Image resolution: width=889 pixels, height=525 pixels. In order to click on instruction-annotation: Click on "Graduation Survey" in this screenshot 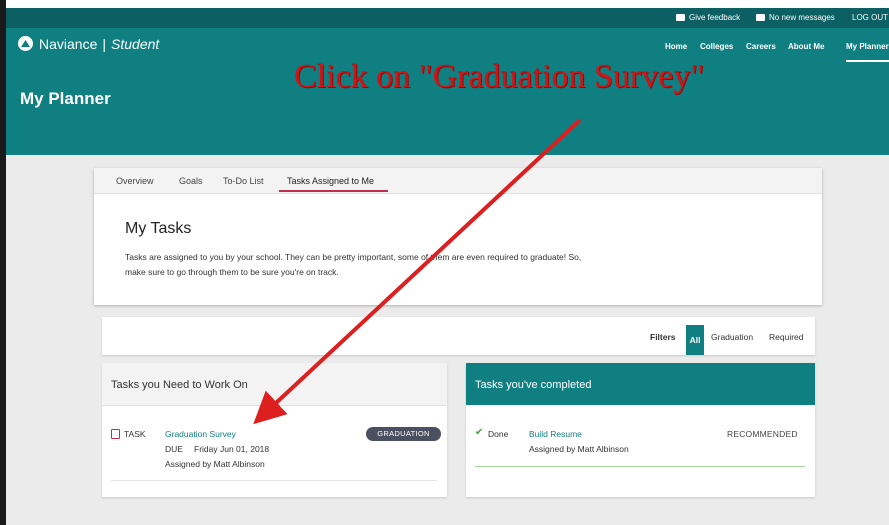, I will do `click(499, 76)`.